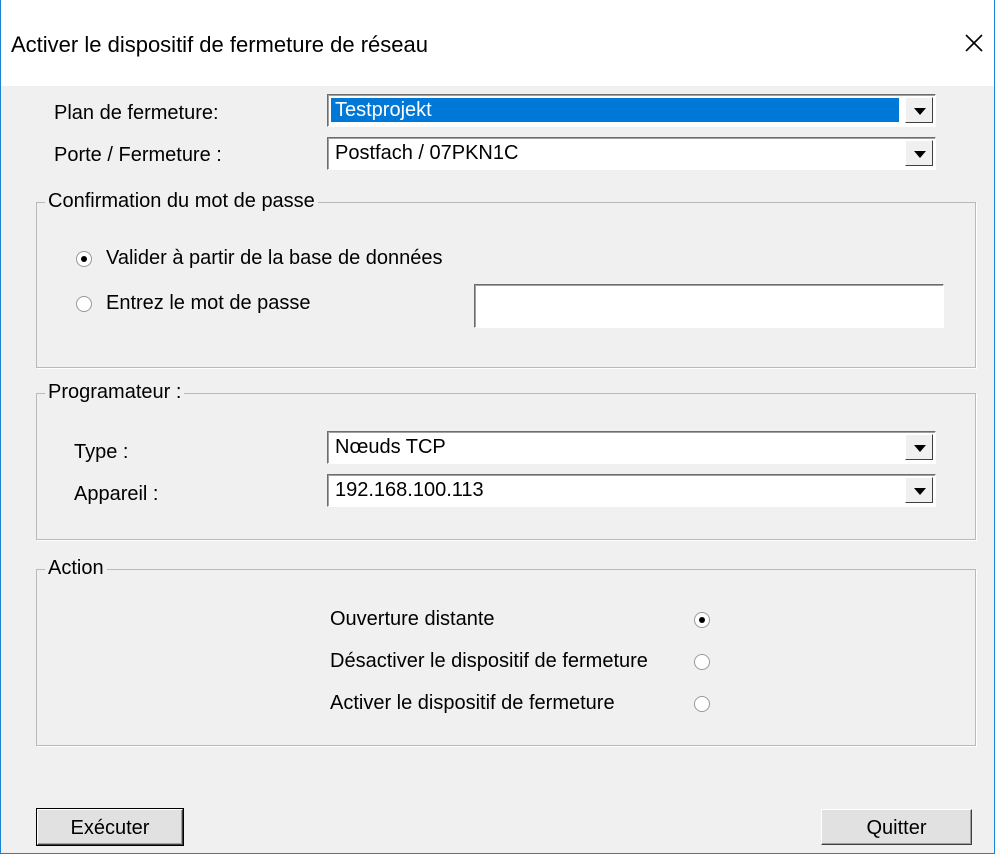 The width and height of the screenshot is (995, 855). Describe the element at coordinates (631, 447) in the screenshot. I see `type-select: Nœuds TCP` at that location.